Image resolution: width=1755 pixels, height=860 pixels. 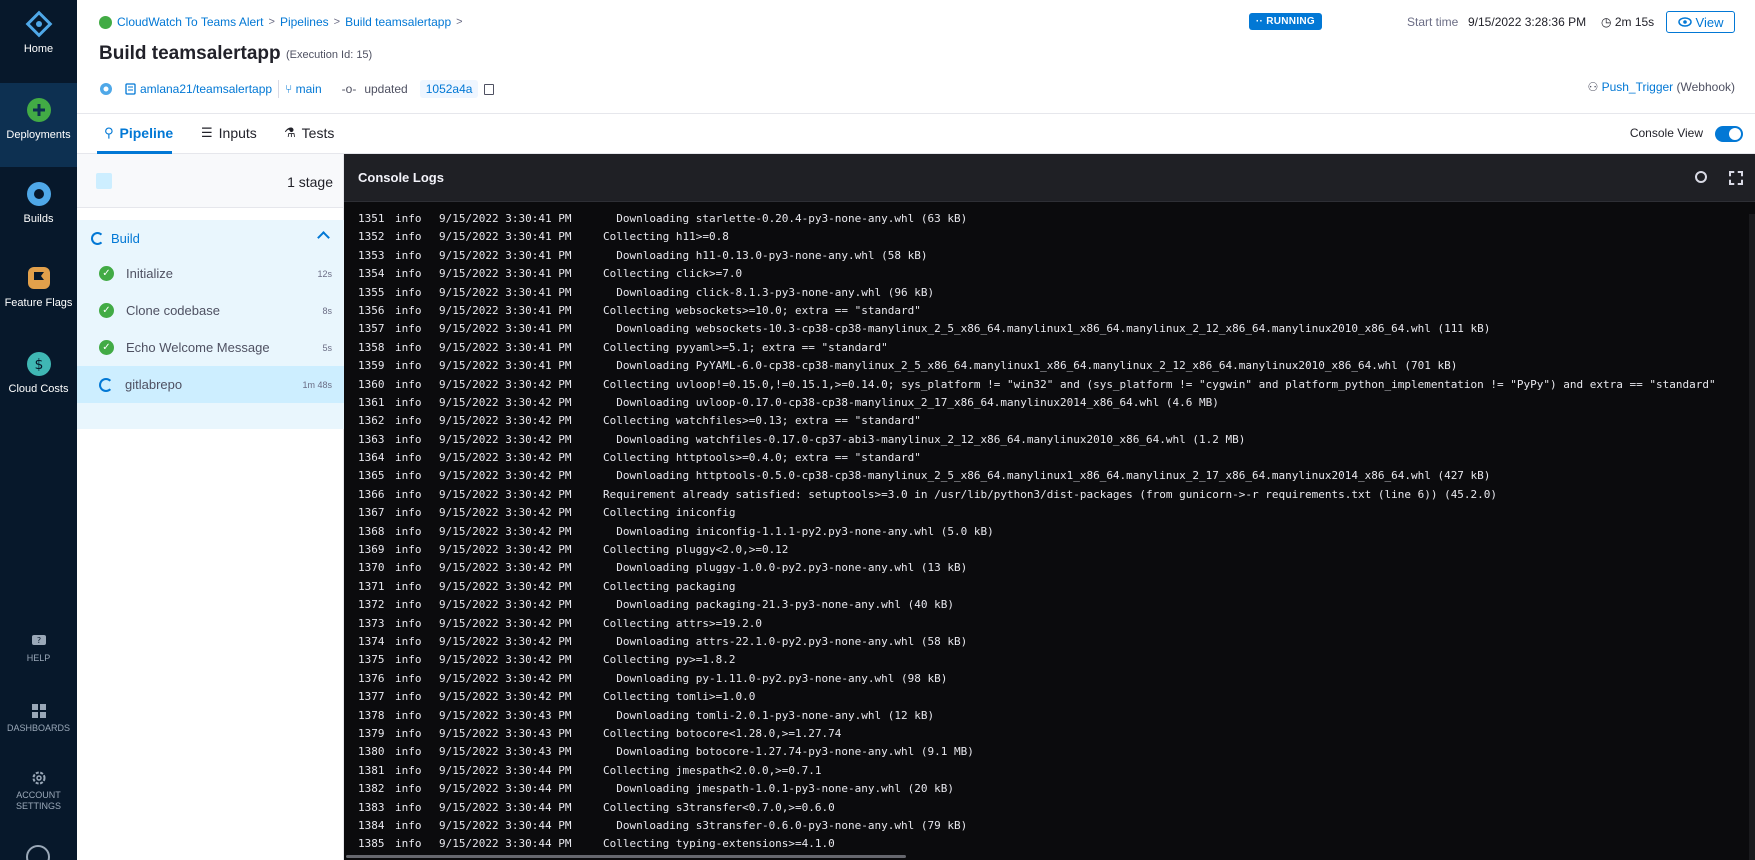 I want to click on console-view-label: Console View, so click(x=1666, y=133).